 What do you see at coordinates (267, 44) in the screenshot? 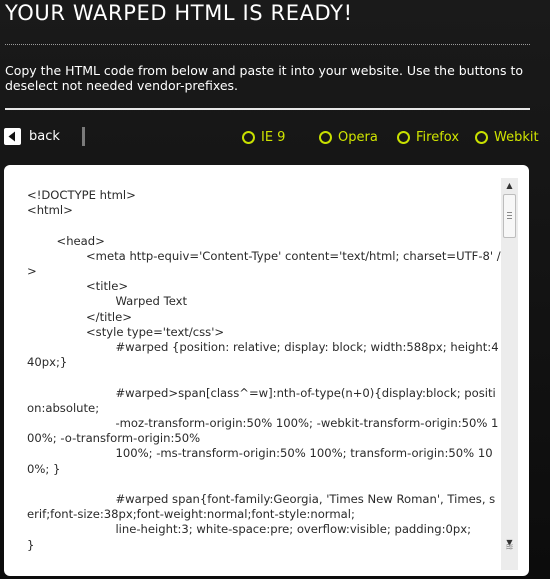
I see `dotted-divider` at bounding box center [267, 44].